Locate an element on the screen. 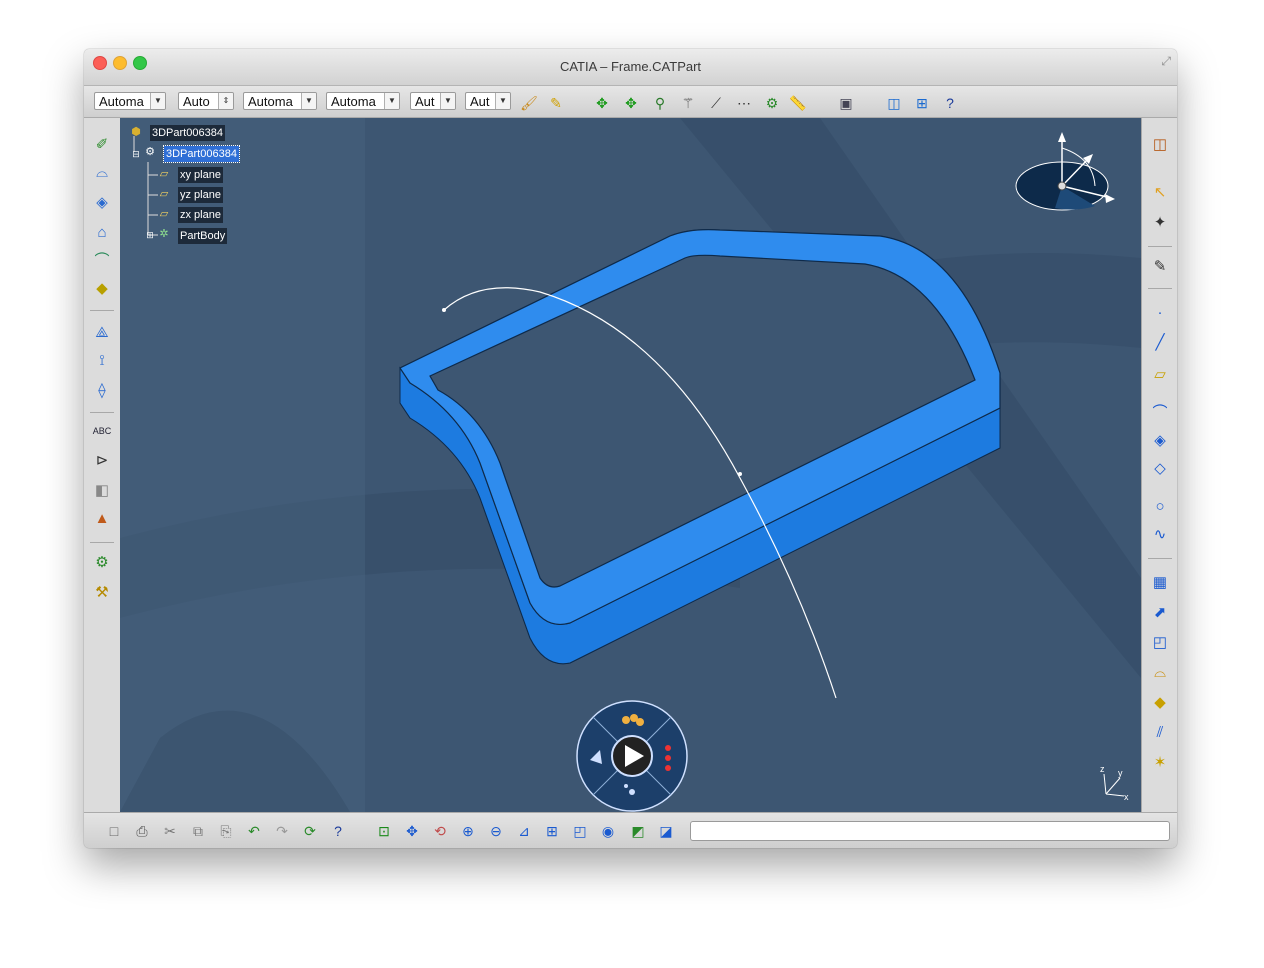  swap-space-icon: ◪ is located at coordinates (666, 831).